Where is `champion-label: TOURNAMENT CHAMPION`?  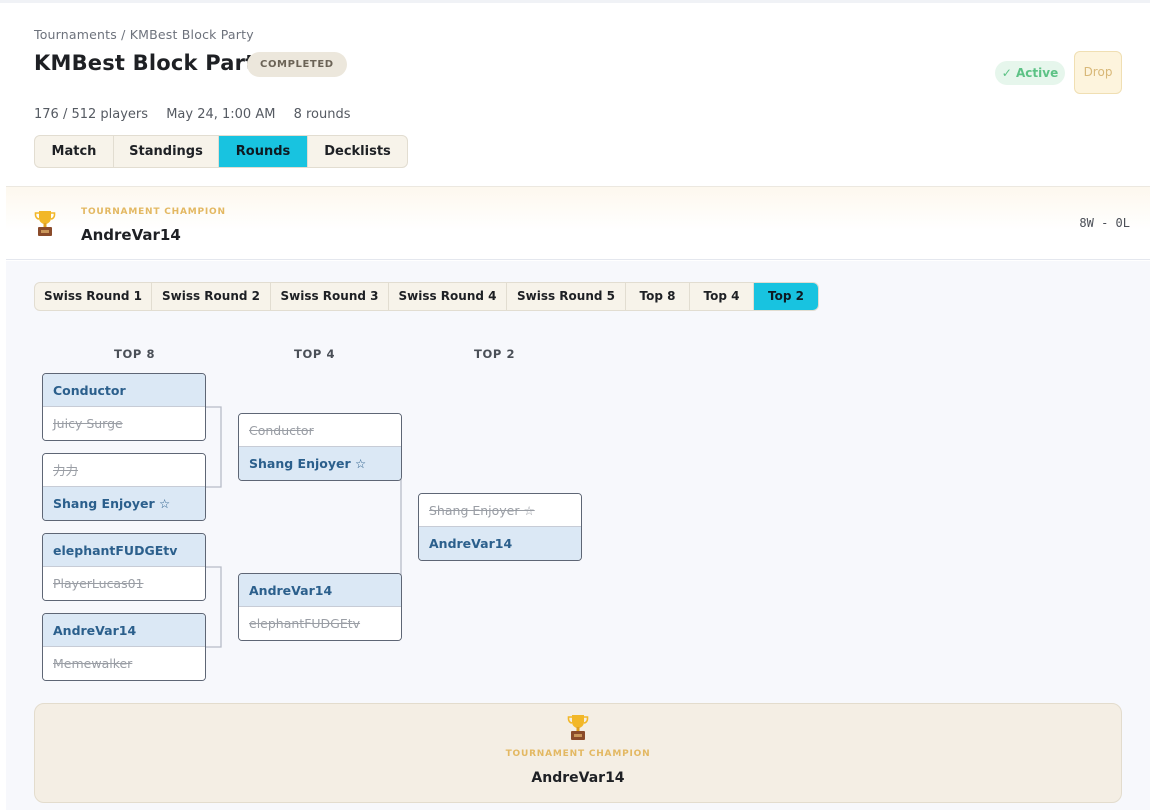
champion-label: TOURNAMENT CHAMPION is located at coordinates (153, 212).